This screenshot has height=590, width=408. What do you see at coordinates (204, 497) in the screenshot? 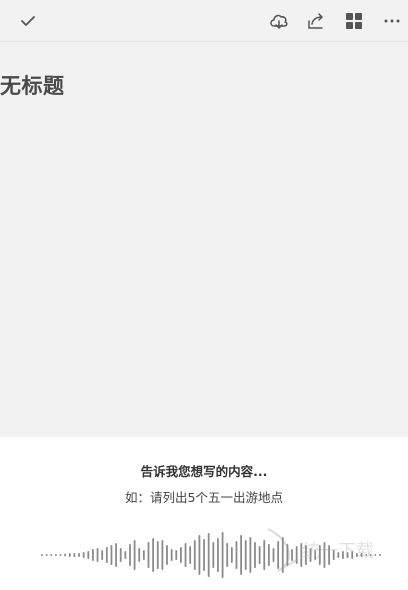
I see `voice-hint: 如：请列出5个五一出游地点` at bounding box center [204, 497].